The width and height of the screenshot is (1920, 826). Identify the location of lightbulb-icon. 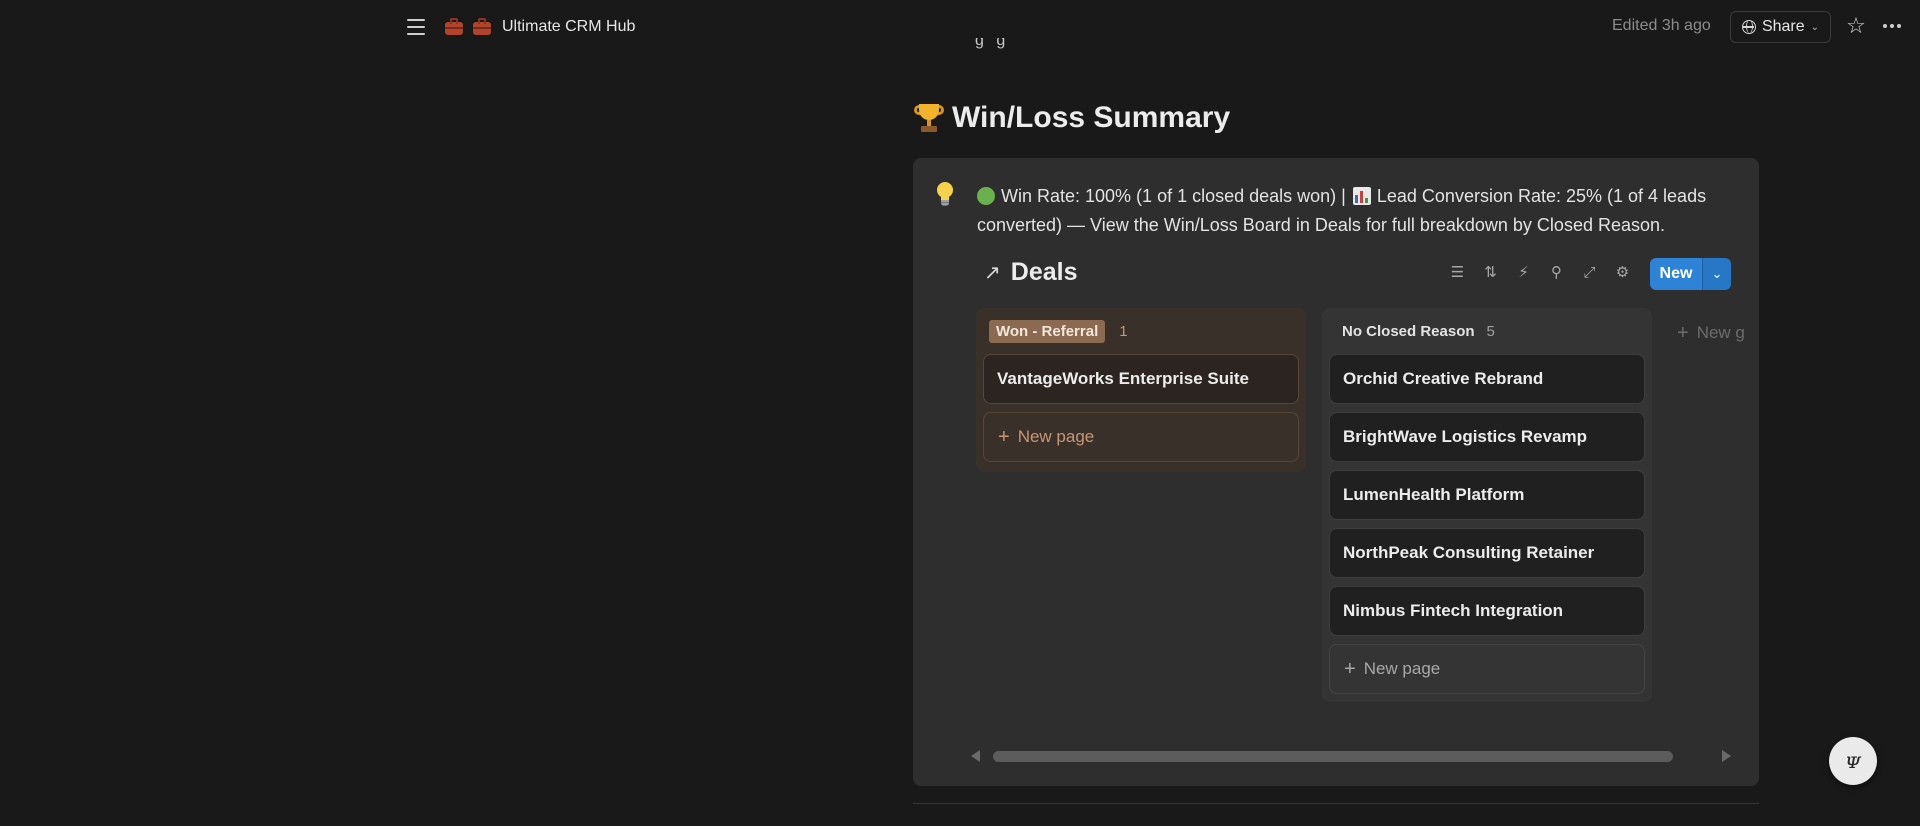
(945, 195).